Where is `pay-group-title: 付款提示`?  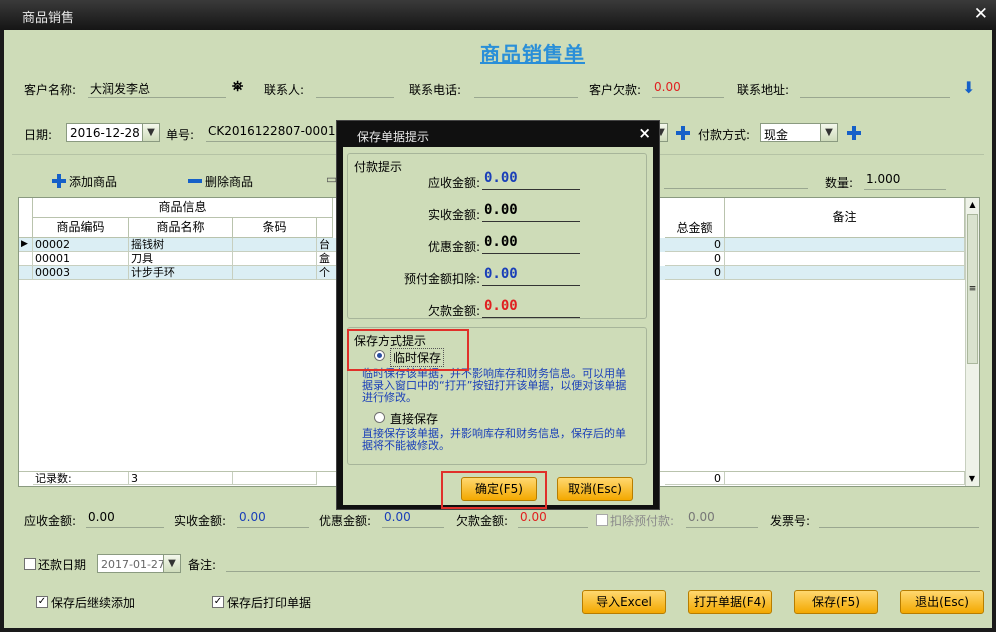 pay-group-title: 付款提示 is located at coordinates (378, 167).